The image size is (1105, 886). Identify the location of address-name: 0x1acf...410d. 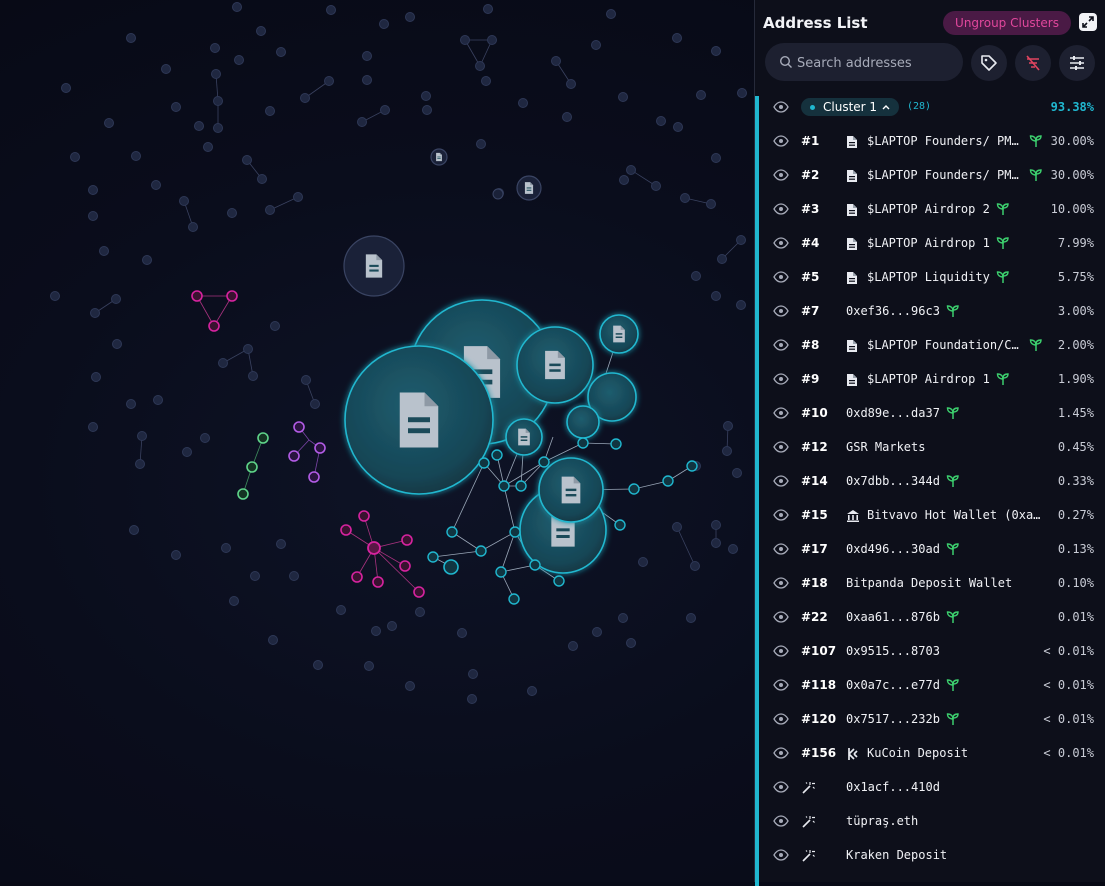
(893, 787).